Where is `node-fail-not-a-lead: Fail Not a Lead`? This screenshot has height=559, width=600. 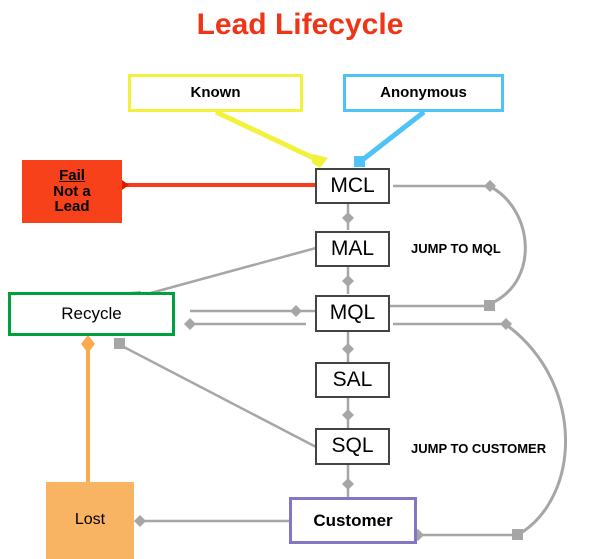
node-fail-not-a-lead: Fail Not a Lead is located at coordinates (72, 191).